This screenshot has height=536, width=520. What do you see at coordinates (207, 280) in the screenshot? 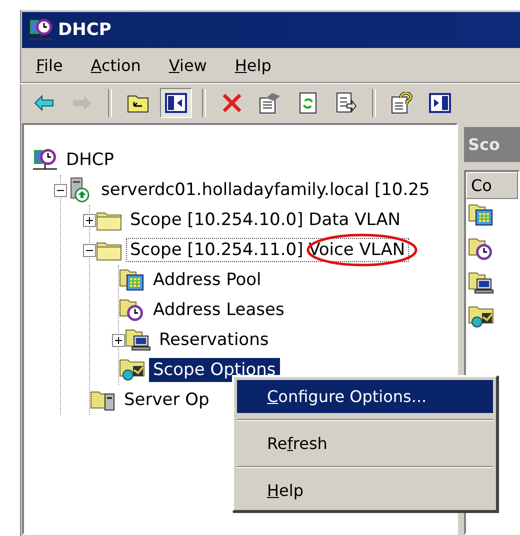
I see `tree-item: Address Pool` at bounding box center [207, 280].